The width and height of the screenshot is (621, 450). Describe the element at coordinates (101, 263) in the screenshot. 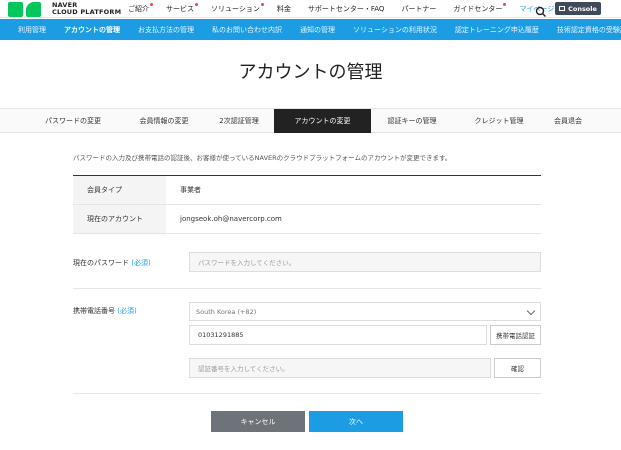

I see `password-label-text: 現在のパスワード` at that location.